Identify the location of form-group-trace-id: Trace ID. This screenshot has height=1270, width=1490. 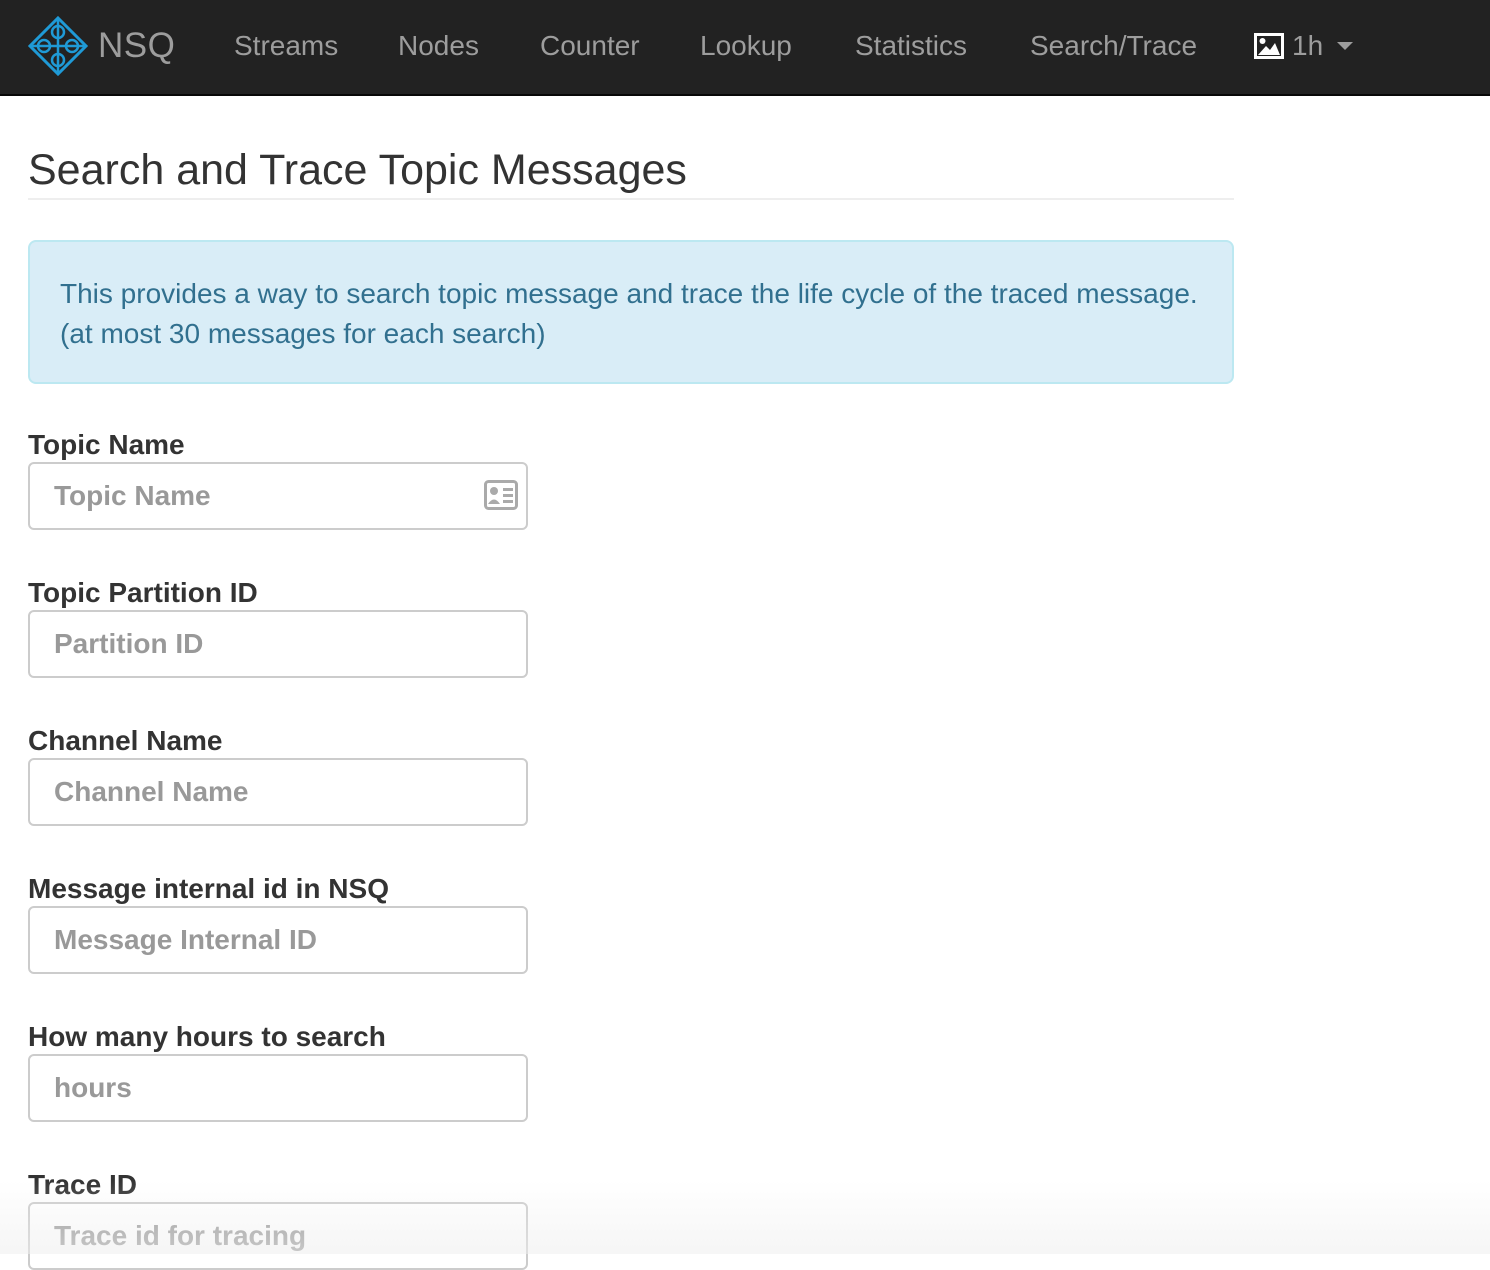
(278, 1219).